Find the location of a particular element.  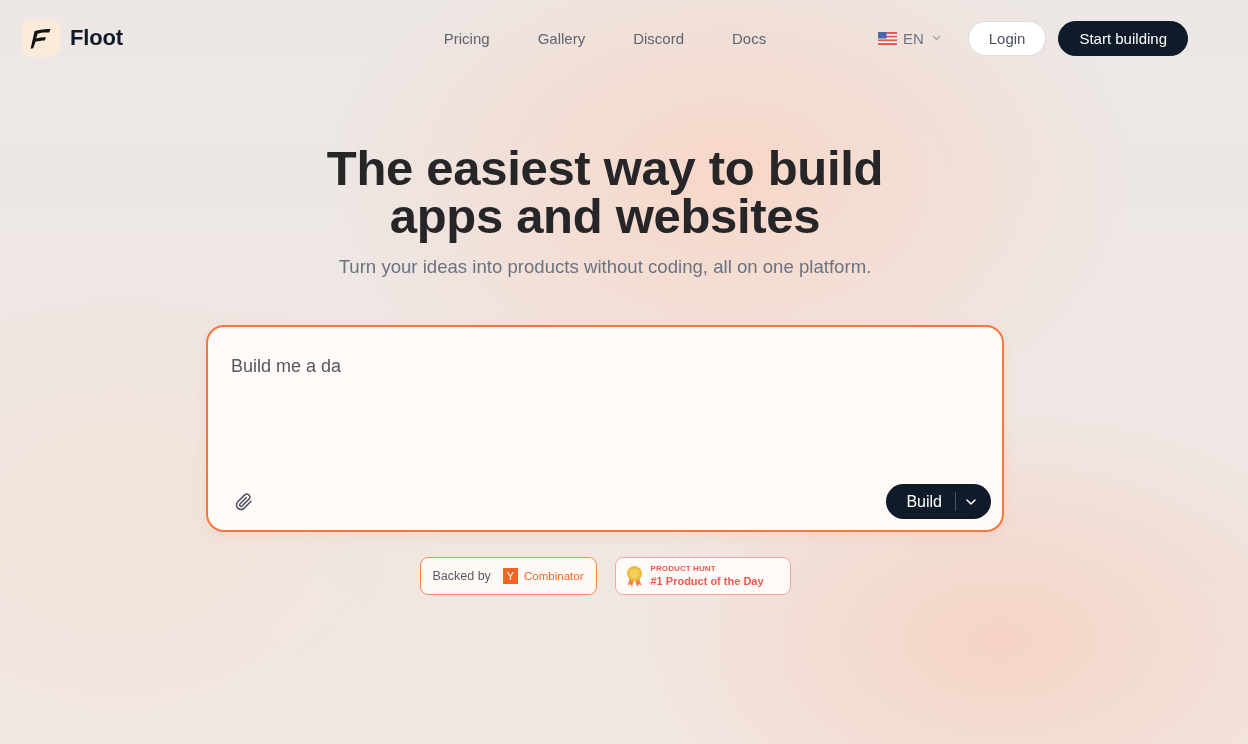

badge-eyebrow: PRODUCT HUNT is located at coordinates (683, 569).